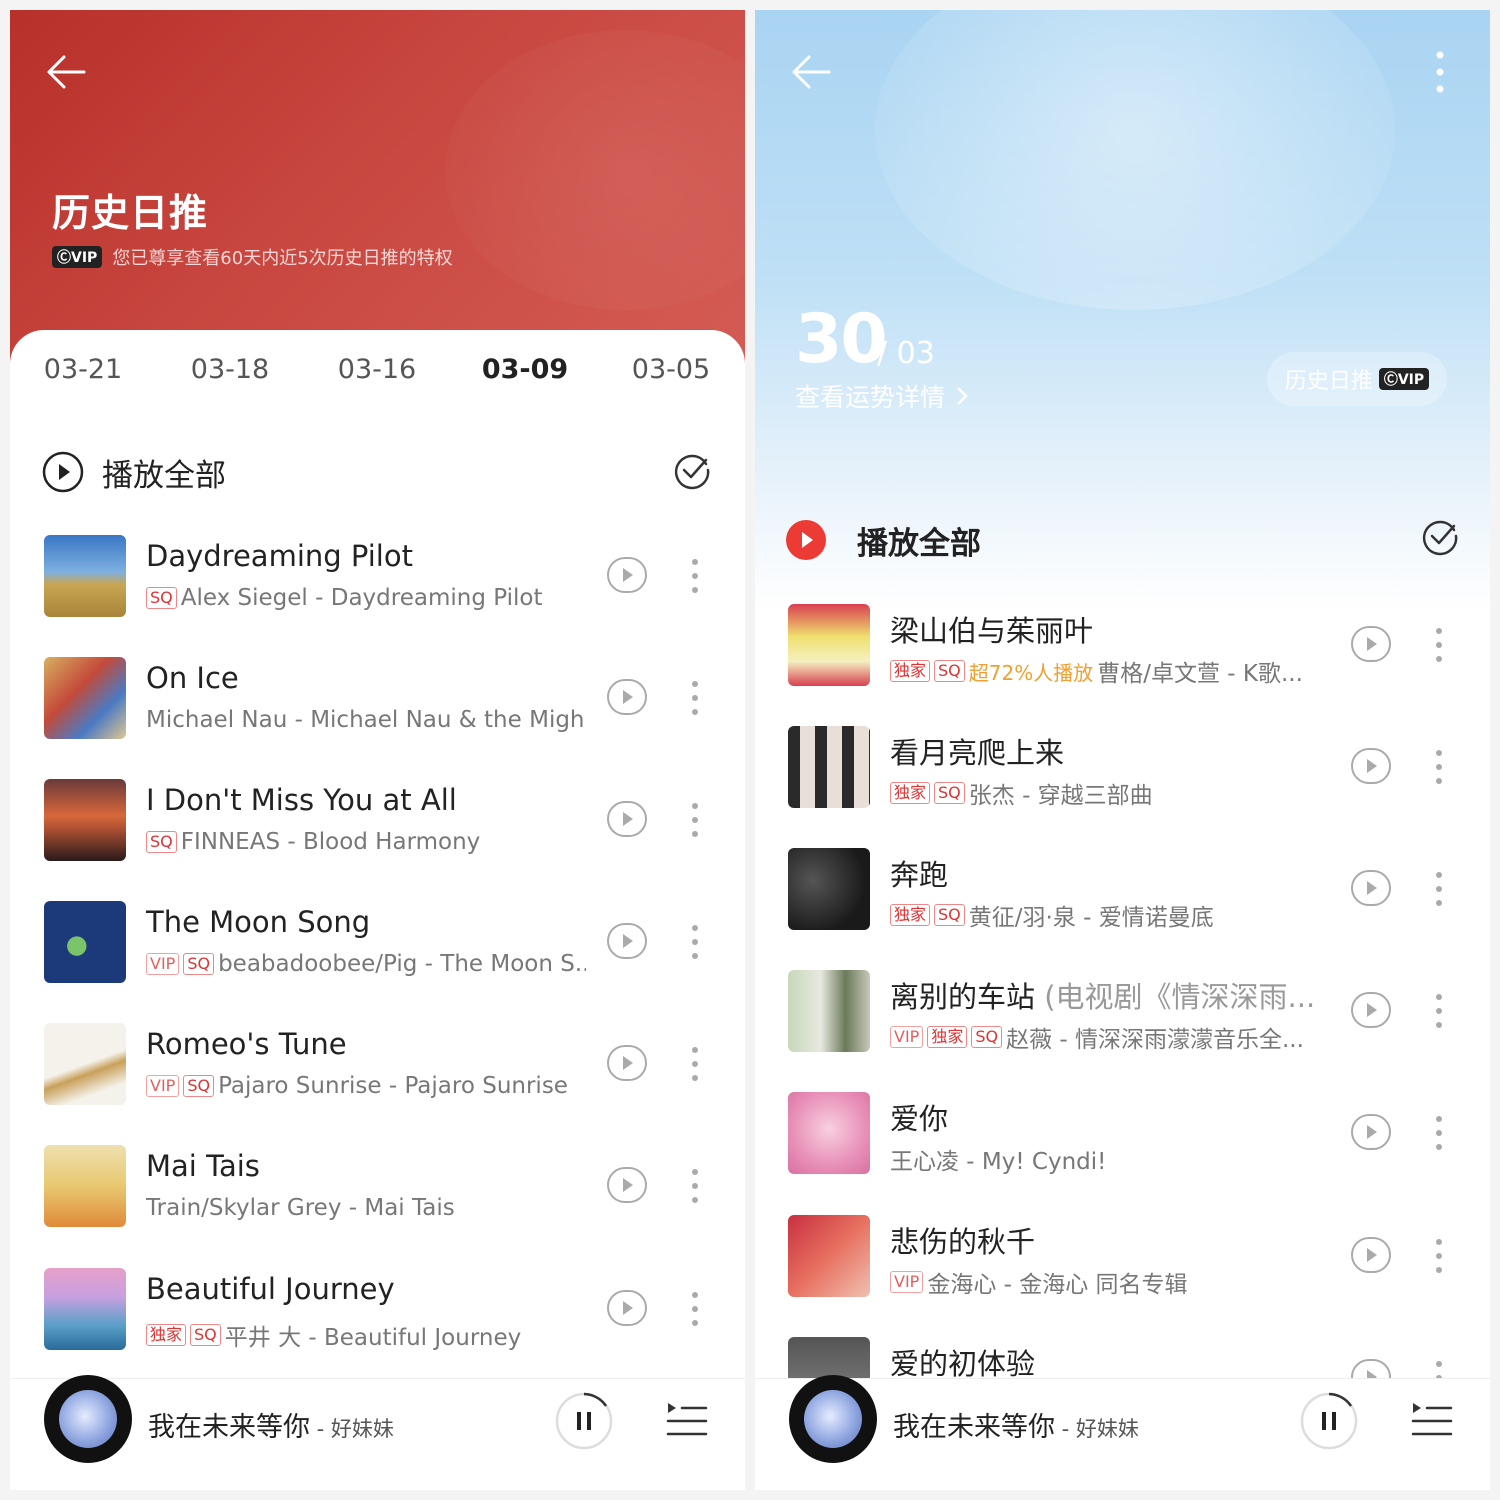  What do you see at coordinates (1124, 776) in the screenshot?
I see `song-row: 看月亮爬上来 独家 SQ 张杰 - 穿越三部曲` at bounding box center [1124, 776].